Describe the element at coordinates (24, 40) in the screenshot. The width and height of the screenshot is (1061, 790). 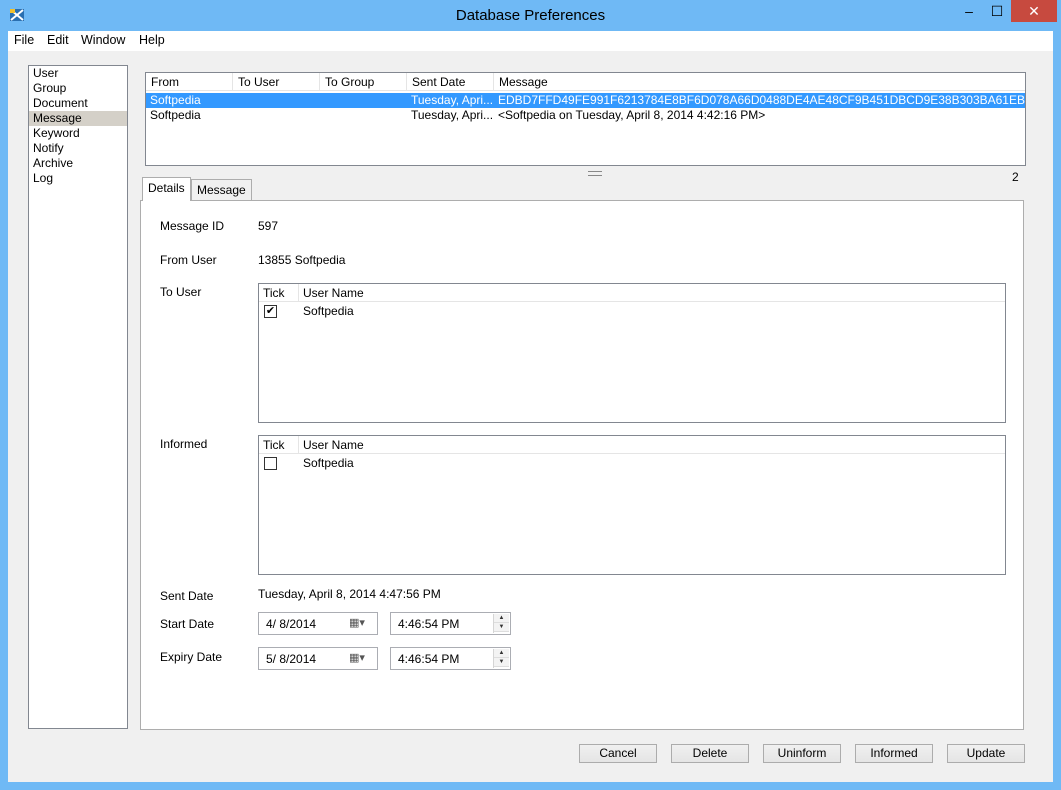
I see `menu-file: File` at that location.